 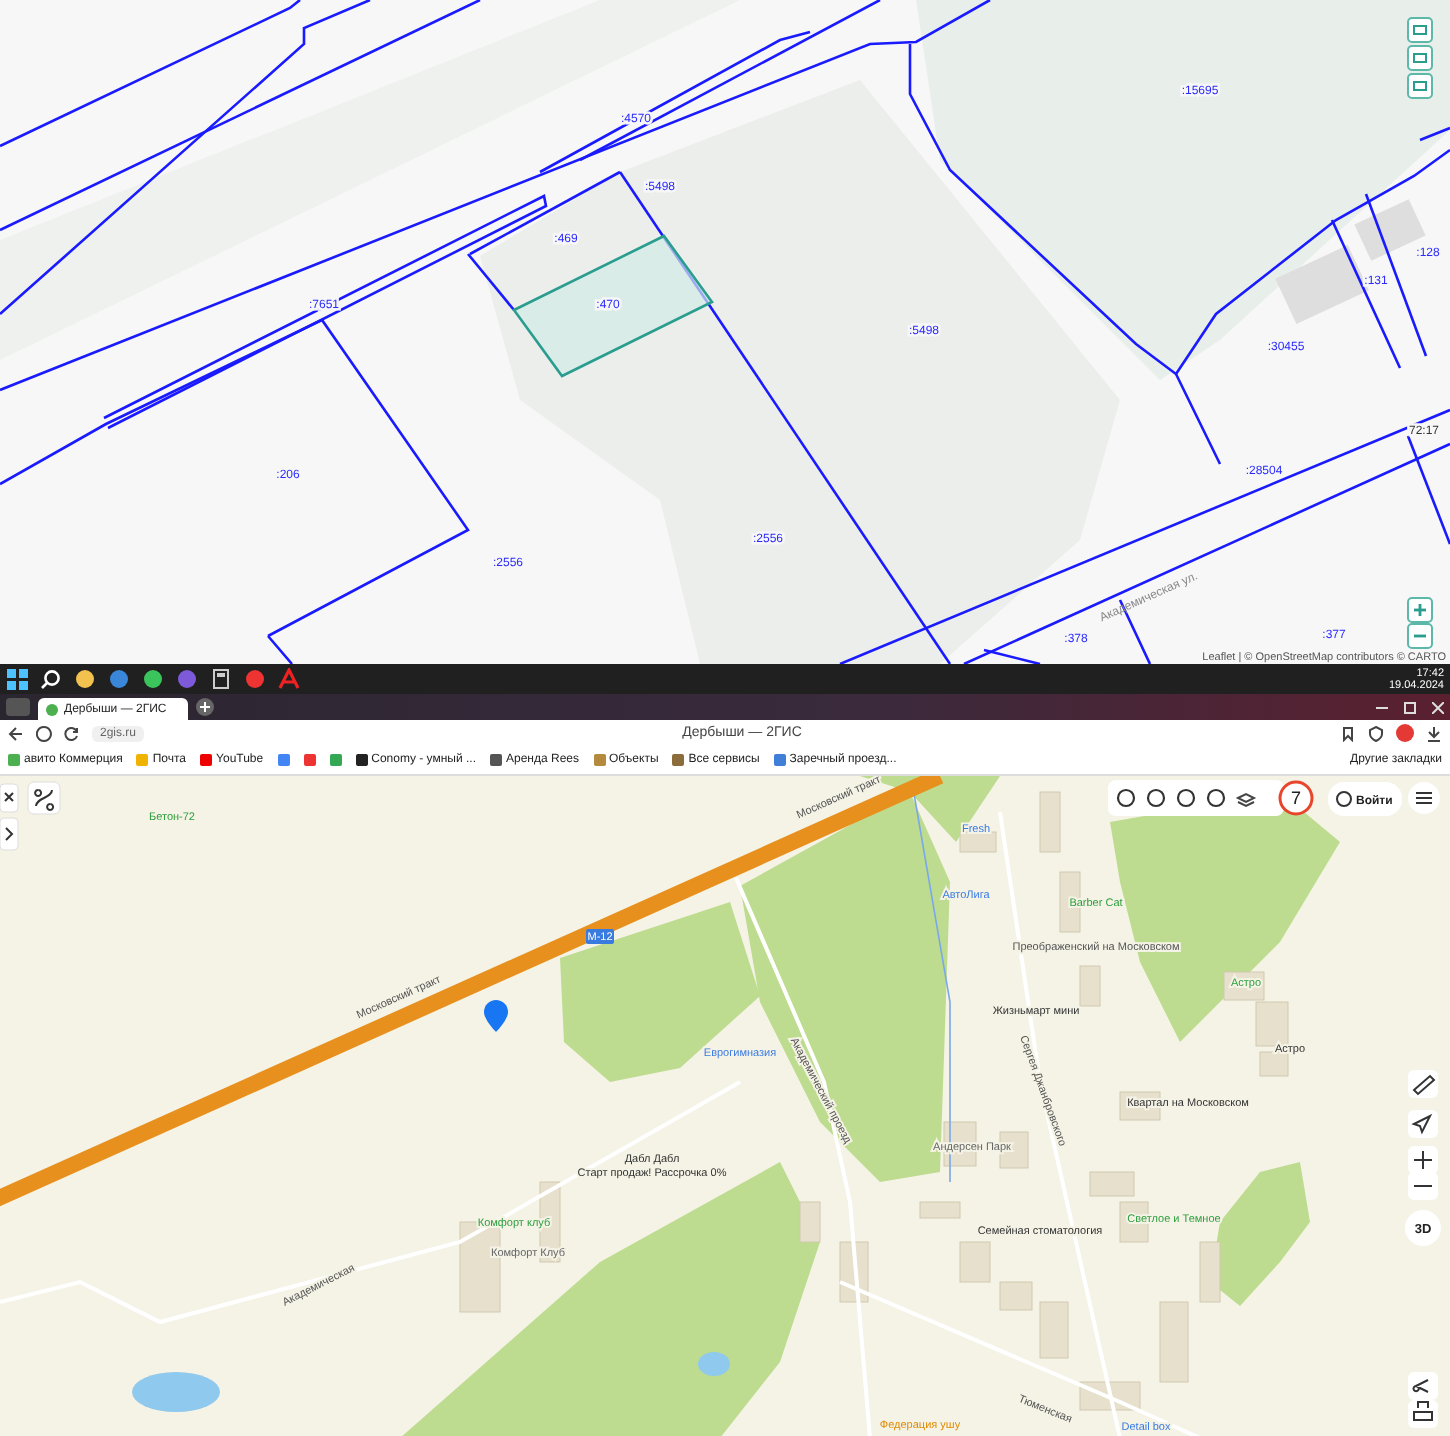 I want to click on menu-icon, so click(x=1424, y=798).